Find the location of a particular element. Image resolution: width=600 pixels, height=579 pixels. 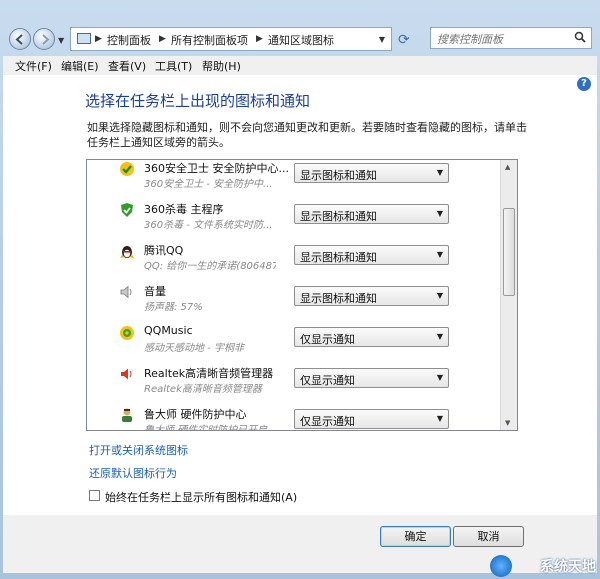

control-panel-icon is located at coordinates (84, 38).